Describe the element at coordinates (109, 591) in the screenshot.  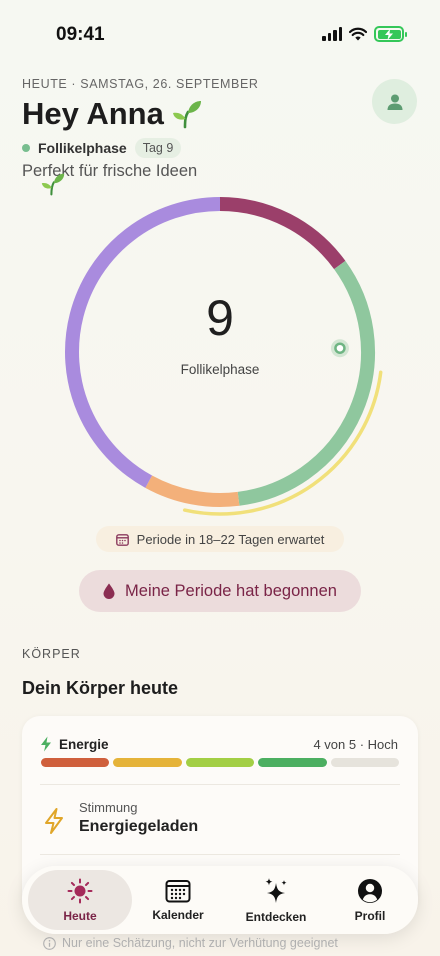
I see `drop-icon` at that location.